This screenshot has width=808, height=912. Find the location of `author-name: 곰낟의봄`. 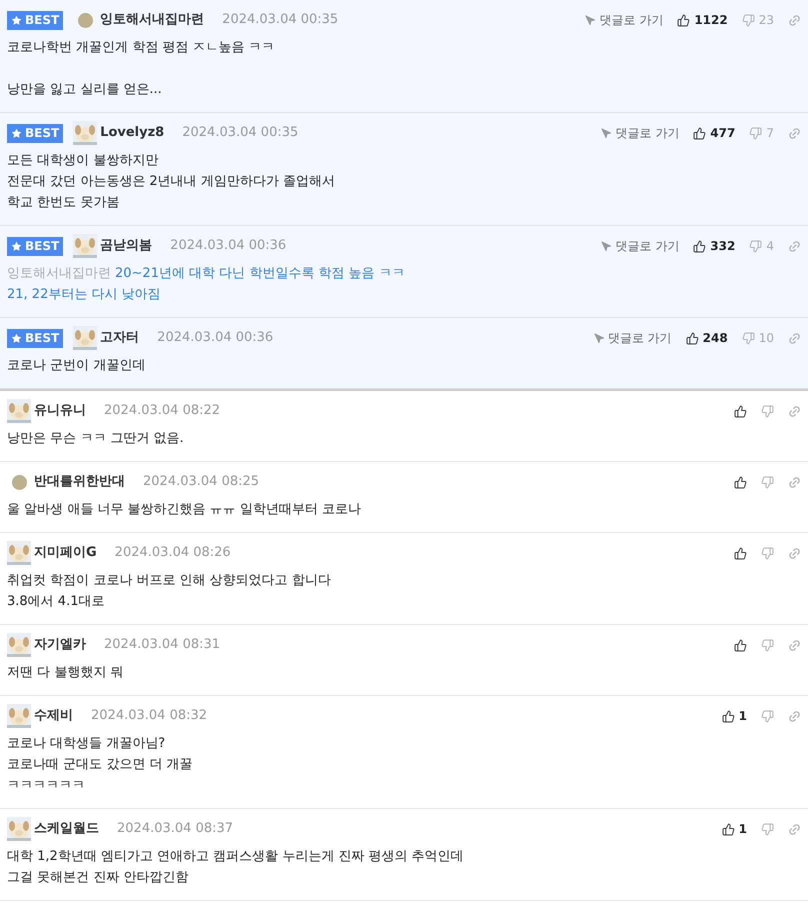

author-name: 곰낟의봄 is located at coordinates (126, 246).